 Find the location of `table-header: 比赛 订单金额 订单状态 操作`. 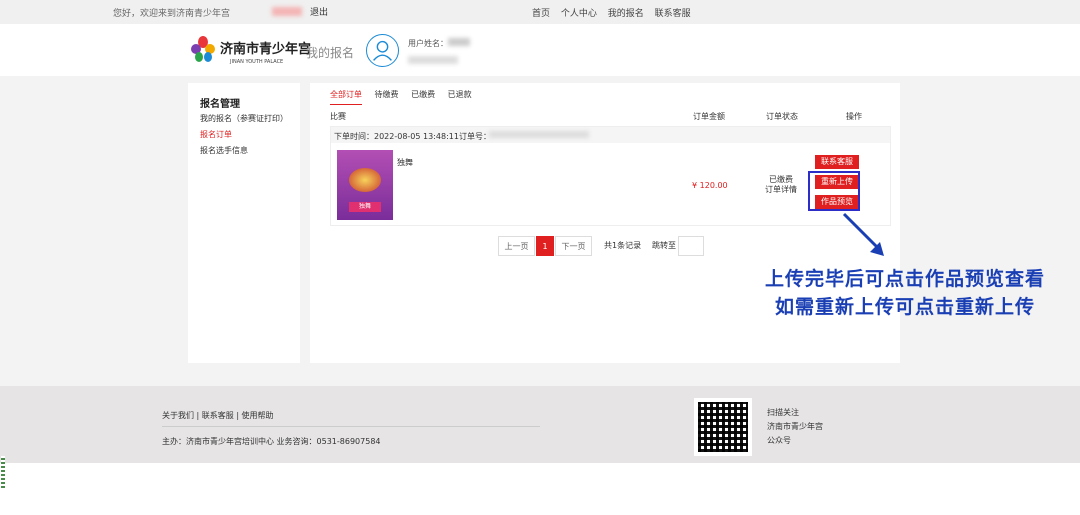

table-header: 比赛 订单金额 订单状态 操作 is located at coordinates (610, 118).